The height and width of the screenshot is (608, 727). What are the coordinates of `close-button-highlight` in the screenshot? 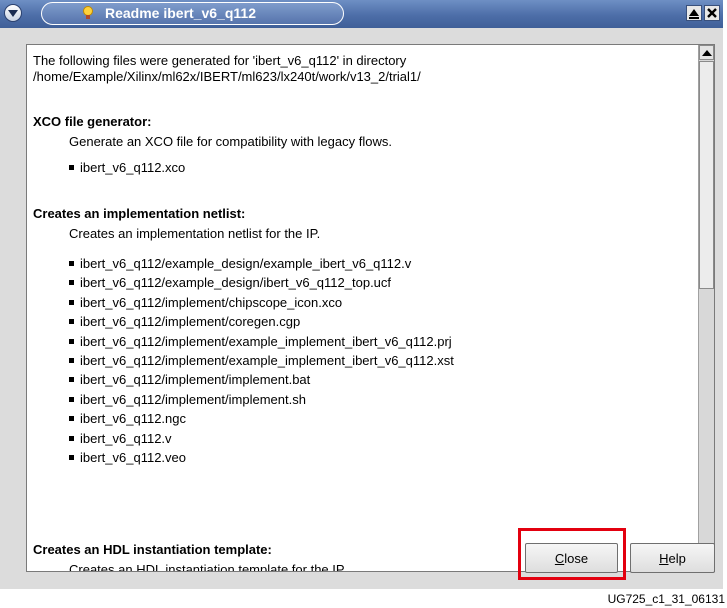 It's located at (572, 554).